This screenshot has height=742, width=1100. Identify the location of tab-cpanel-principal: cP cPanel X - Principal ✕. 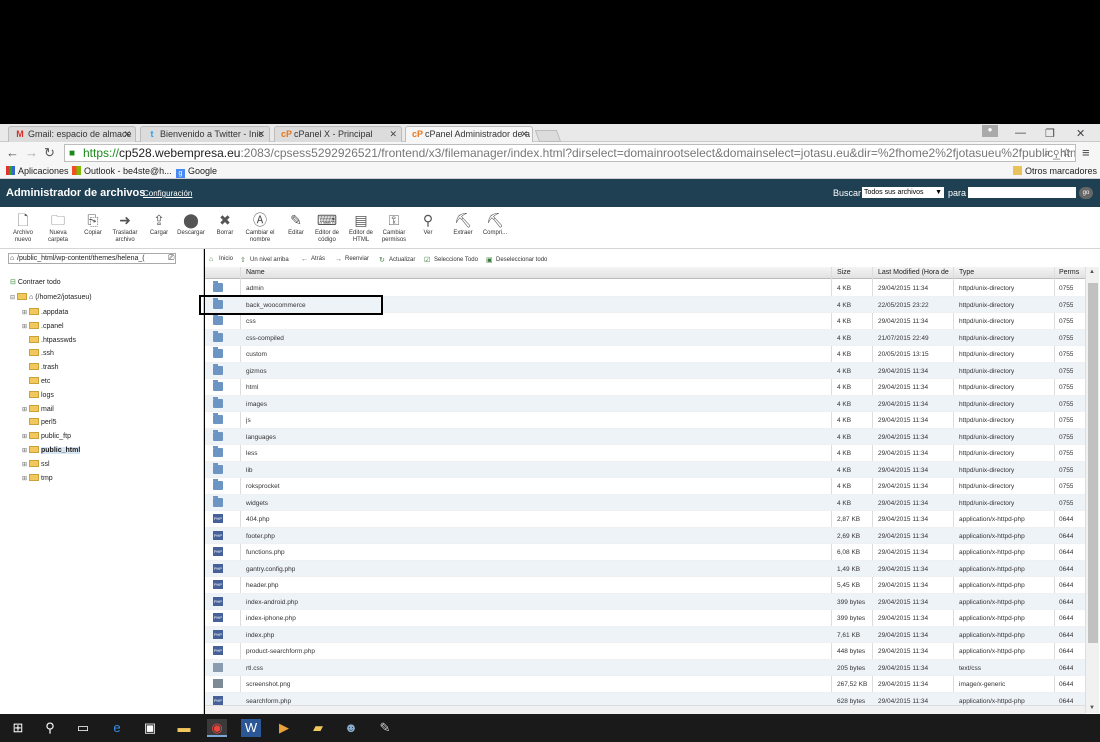
(338, 134).